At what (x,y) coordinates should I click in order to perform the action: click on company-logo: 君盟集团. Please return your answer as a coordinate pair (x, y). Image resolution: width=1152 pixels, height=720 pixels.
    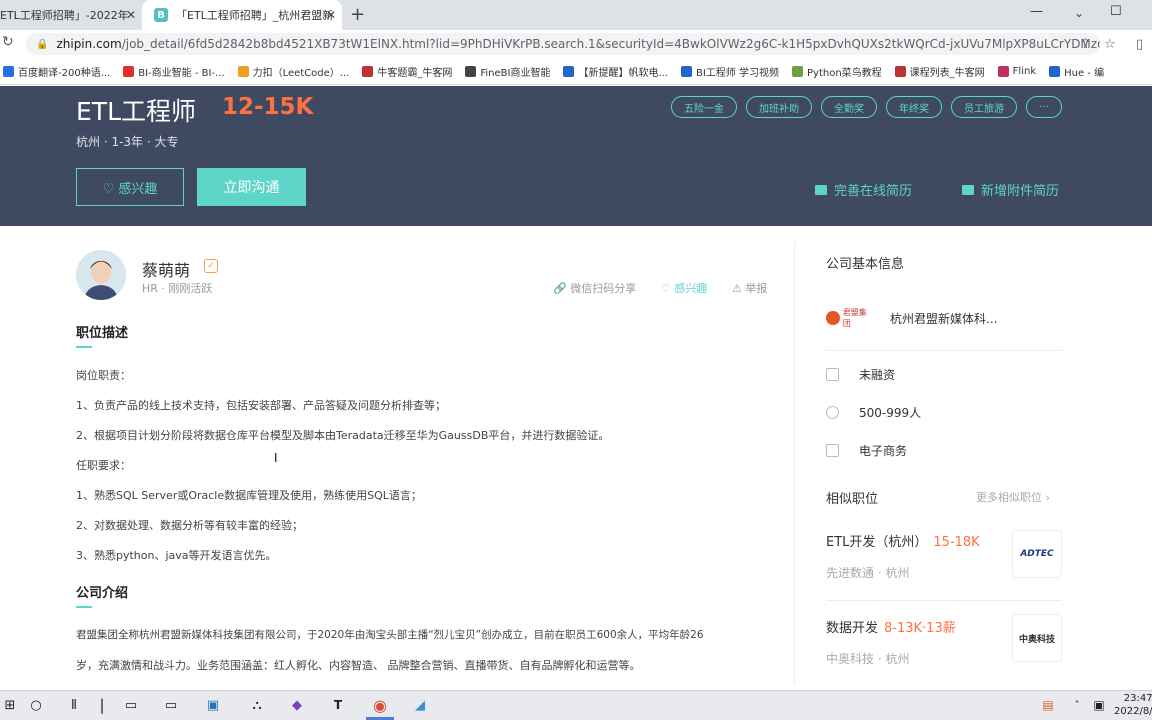
    Looking at the image, I should click on (850, 318).